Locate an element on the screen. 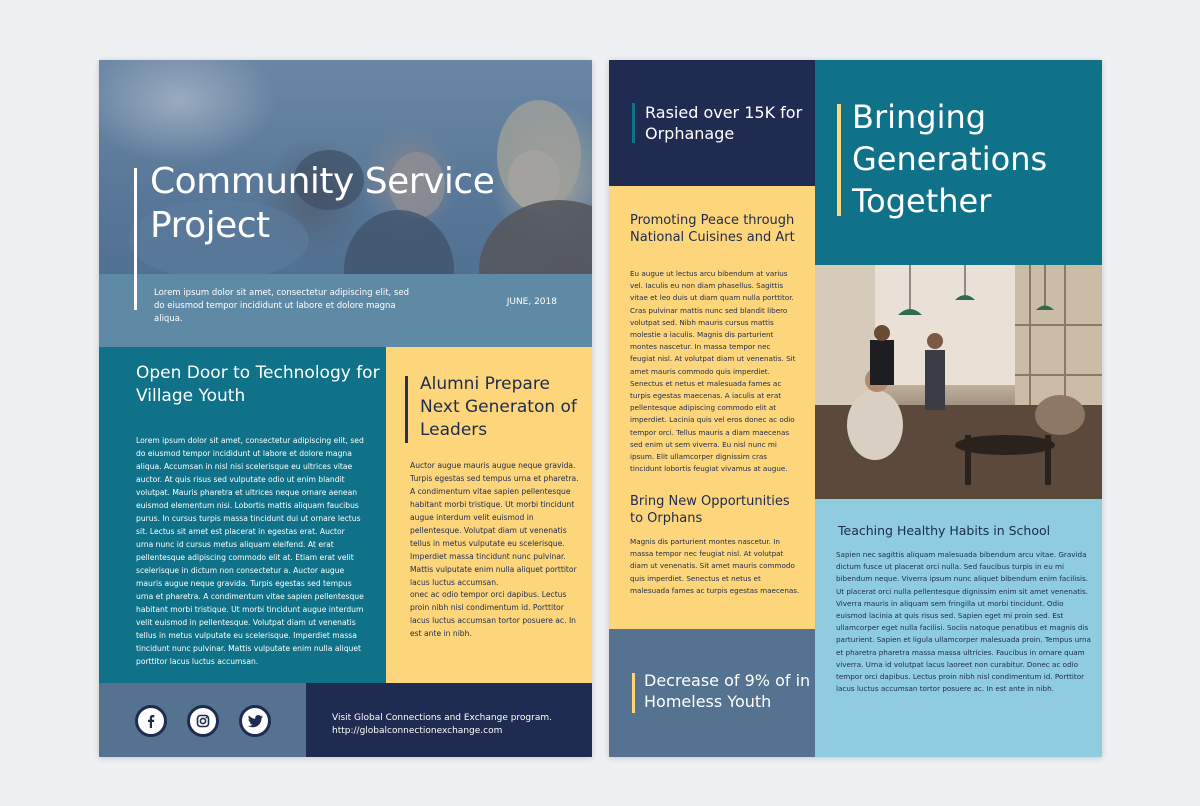 This screenshot has height=806, width=1200. headline: Bringing Generations Together is located at coordinates (950, 159).